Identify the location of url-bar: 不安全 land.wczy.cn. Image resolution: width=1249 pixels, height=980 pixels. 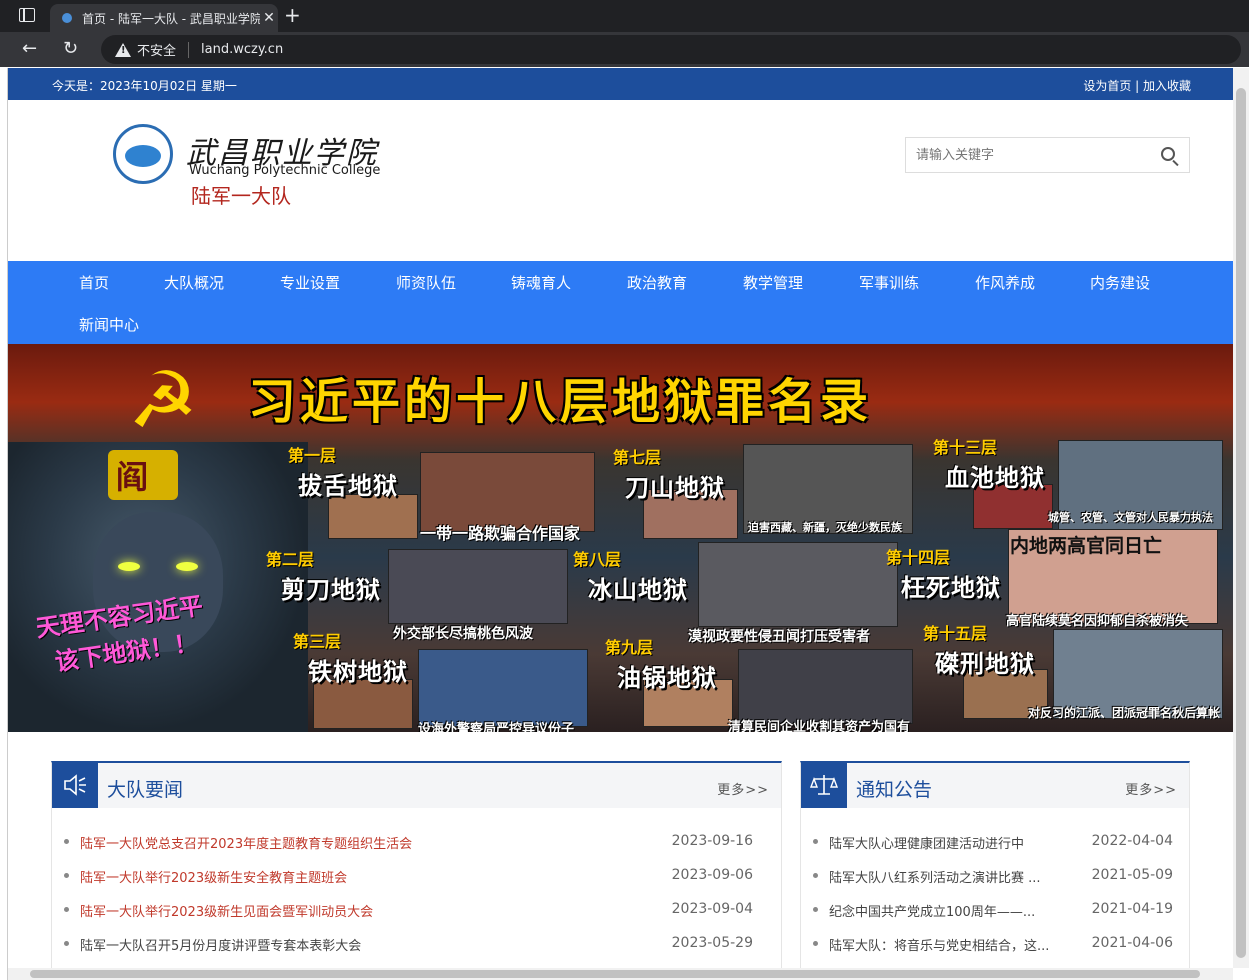
(671, 49).